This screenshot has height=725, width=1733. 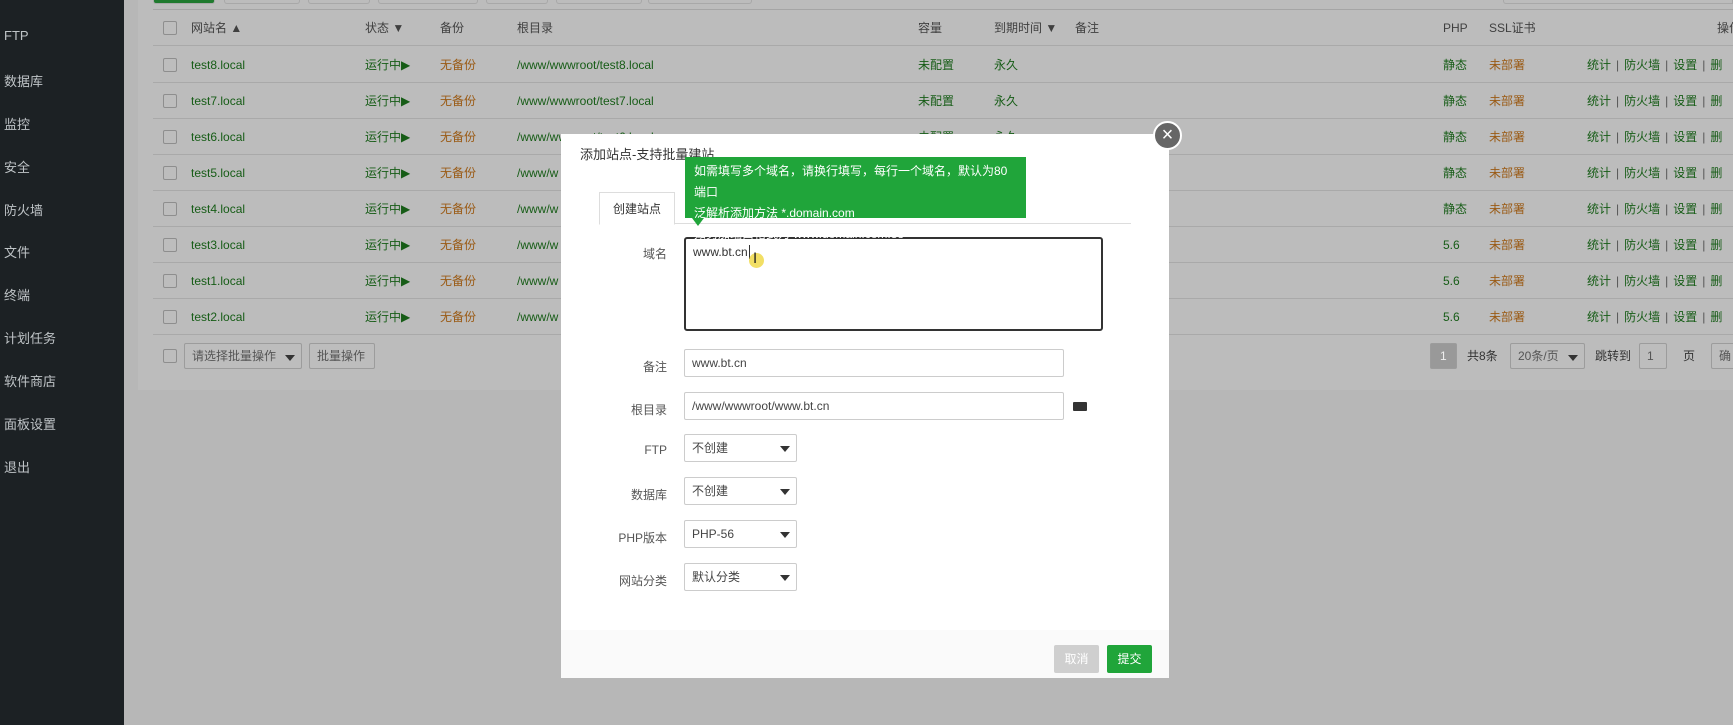 I want to click on expire-link: 永久, so click(x=1006, y=65).